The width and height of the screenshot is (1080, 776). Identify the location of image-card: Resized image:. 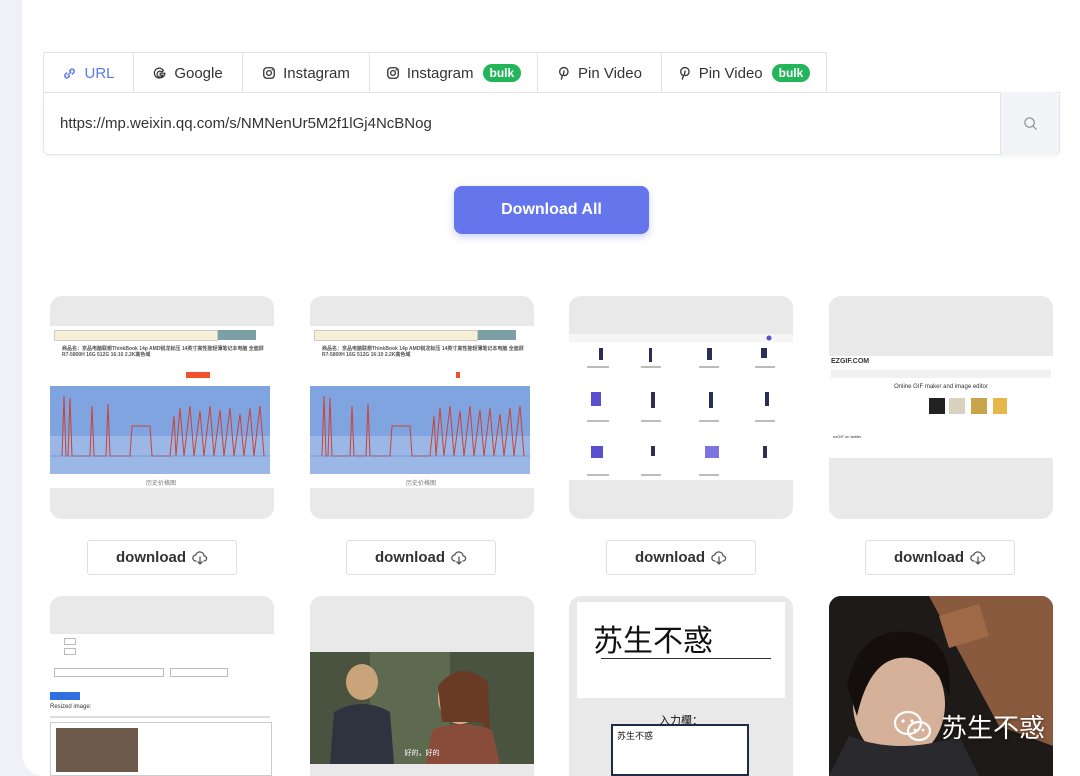
(162, 686).